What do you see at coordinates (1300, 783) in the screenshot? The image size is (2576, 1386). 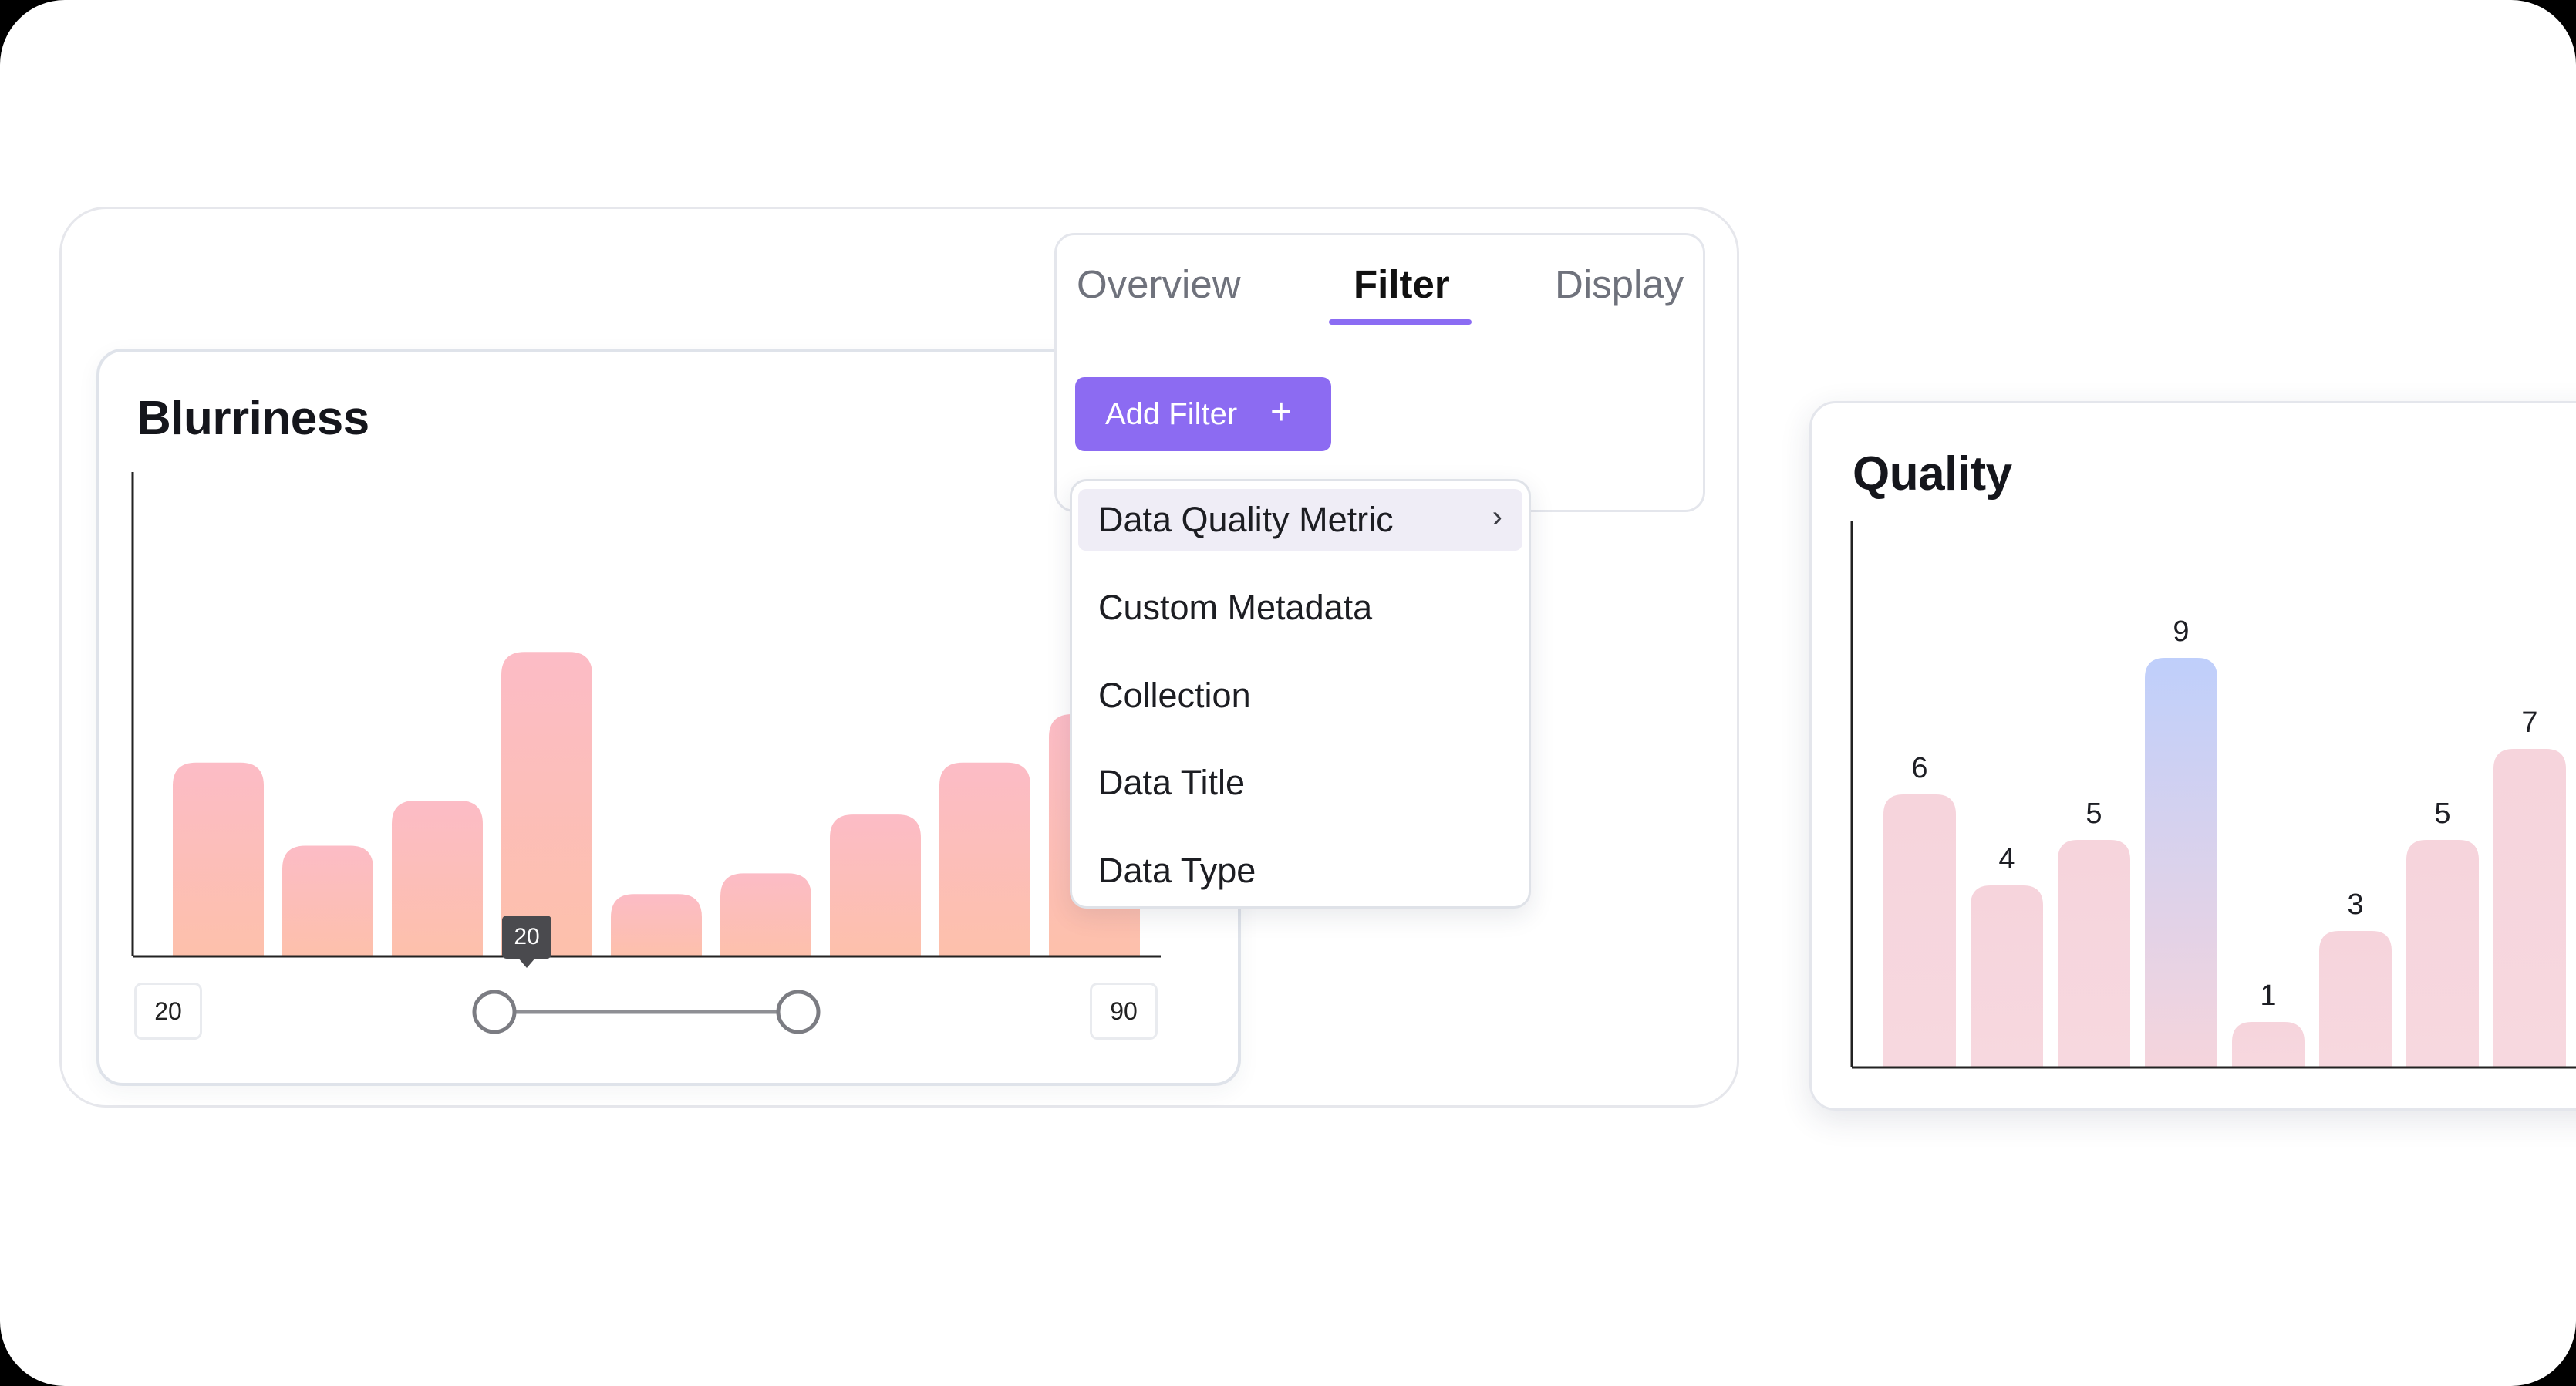 I see `menu-item-data-title: Data Title` at bounding box center [1300, 783].